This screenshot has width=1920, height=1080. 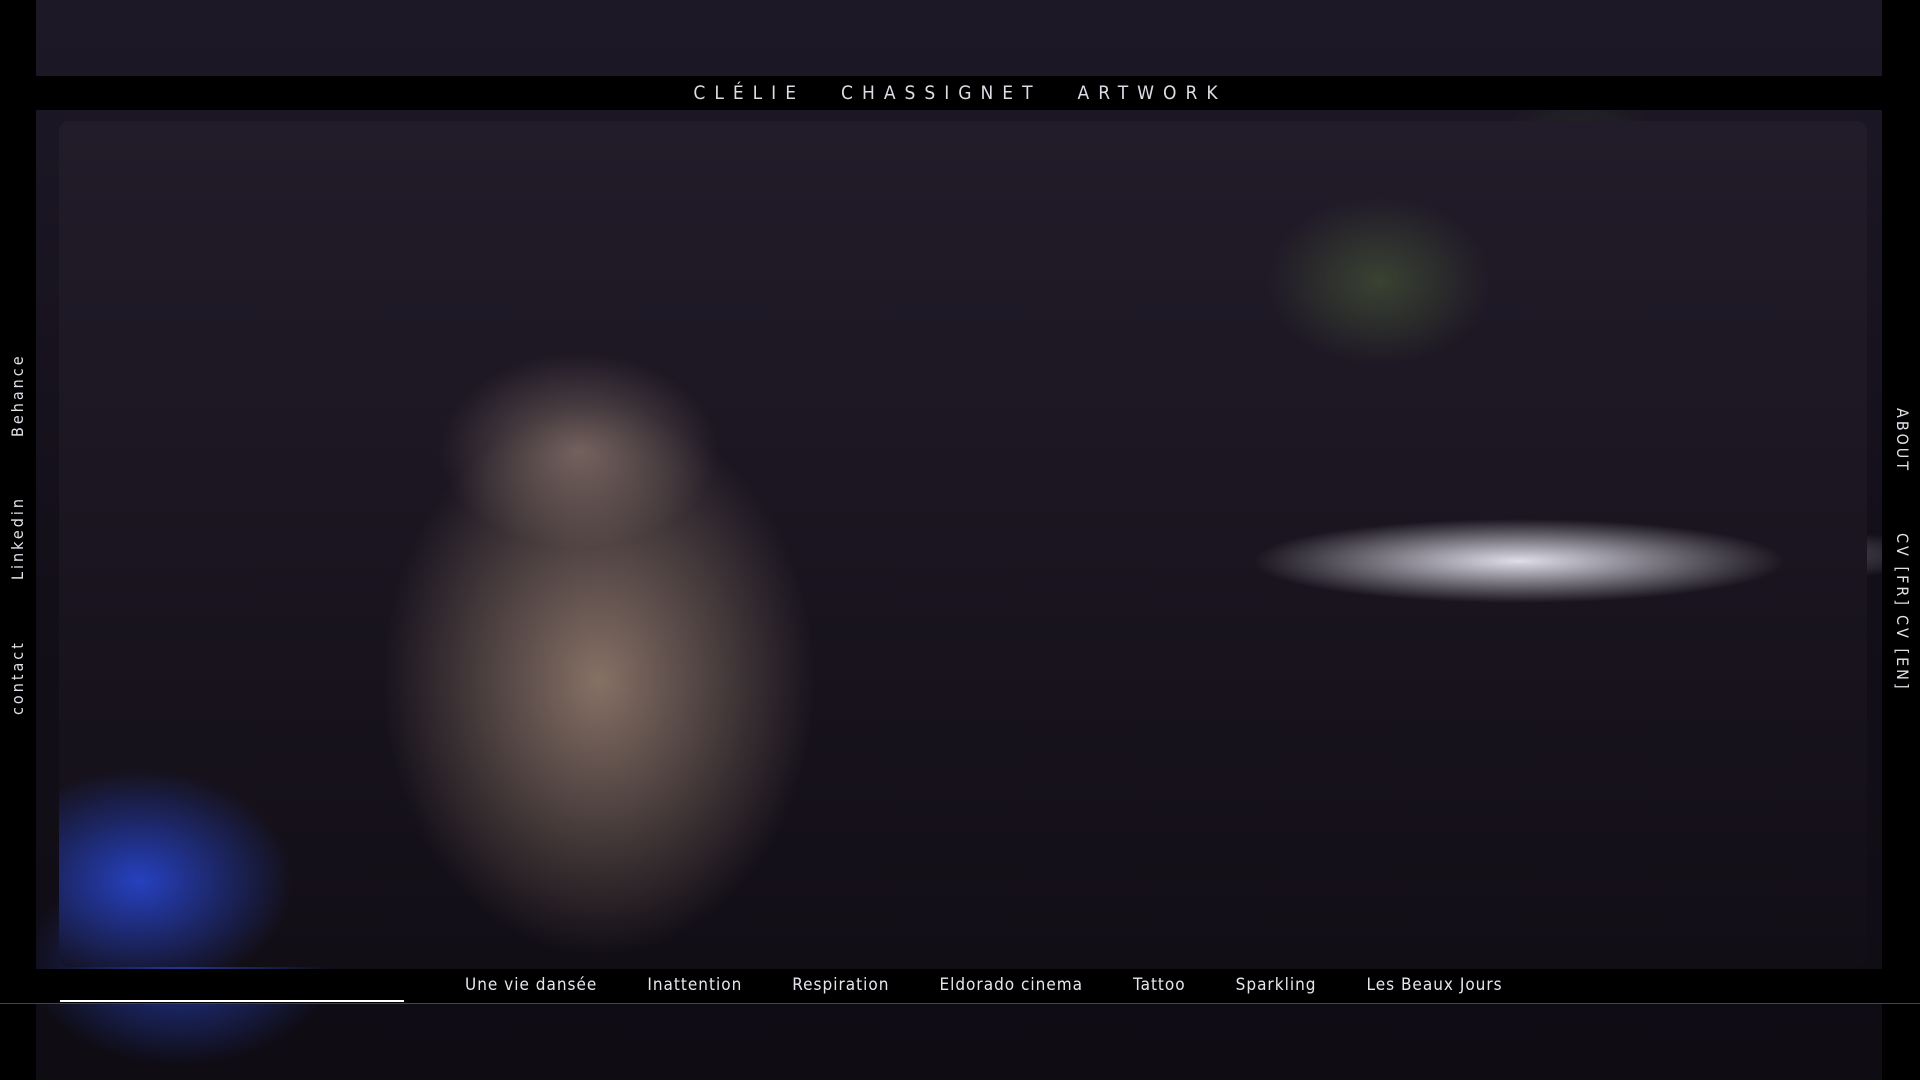 I want to click on title-word-2: CHASSIGNET, so click(x=941, y=93).